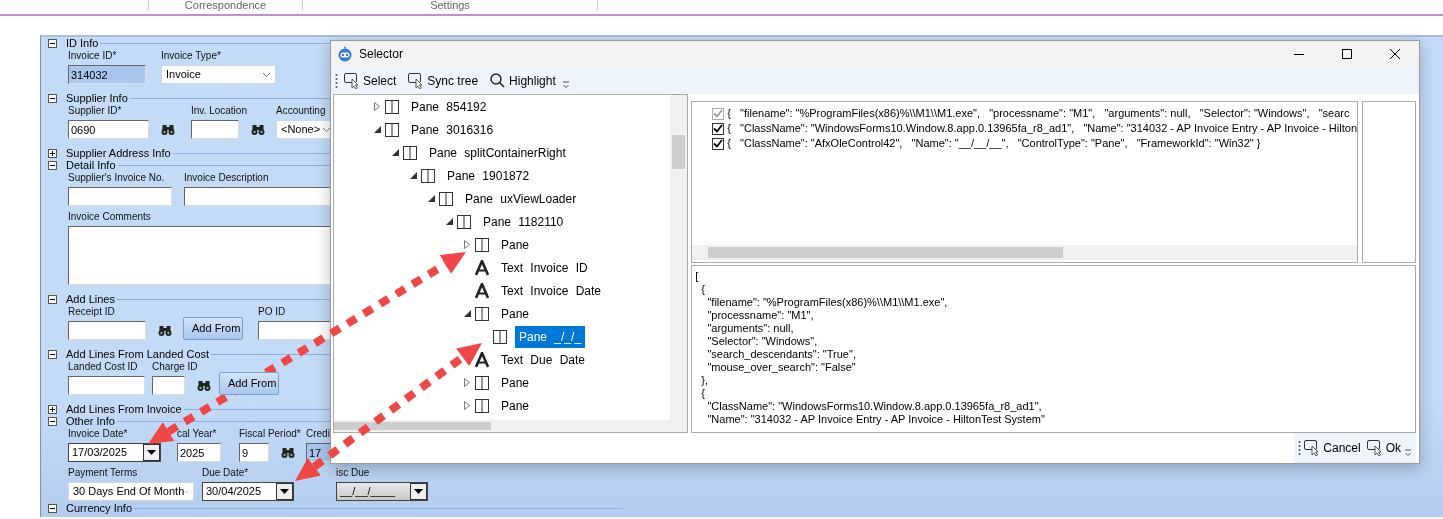  What do you see at coordinates (750, 328) in the screenshot?
I see `code-line: "arguments": null,` at bounding box center [750, 328].